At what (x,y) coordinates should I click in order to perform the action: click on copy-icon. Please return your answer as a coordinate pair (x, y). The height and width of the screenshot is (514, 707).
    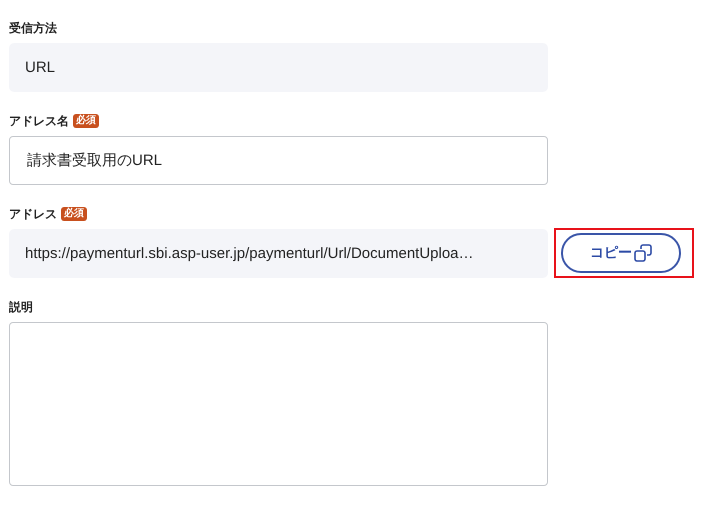
    Looking at the image, I should click on (643, 253).